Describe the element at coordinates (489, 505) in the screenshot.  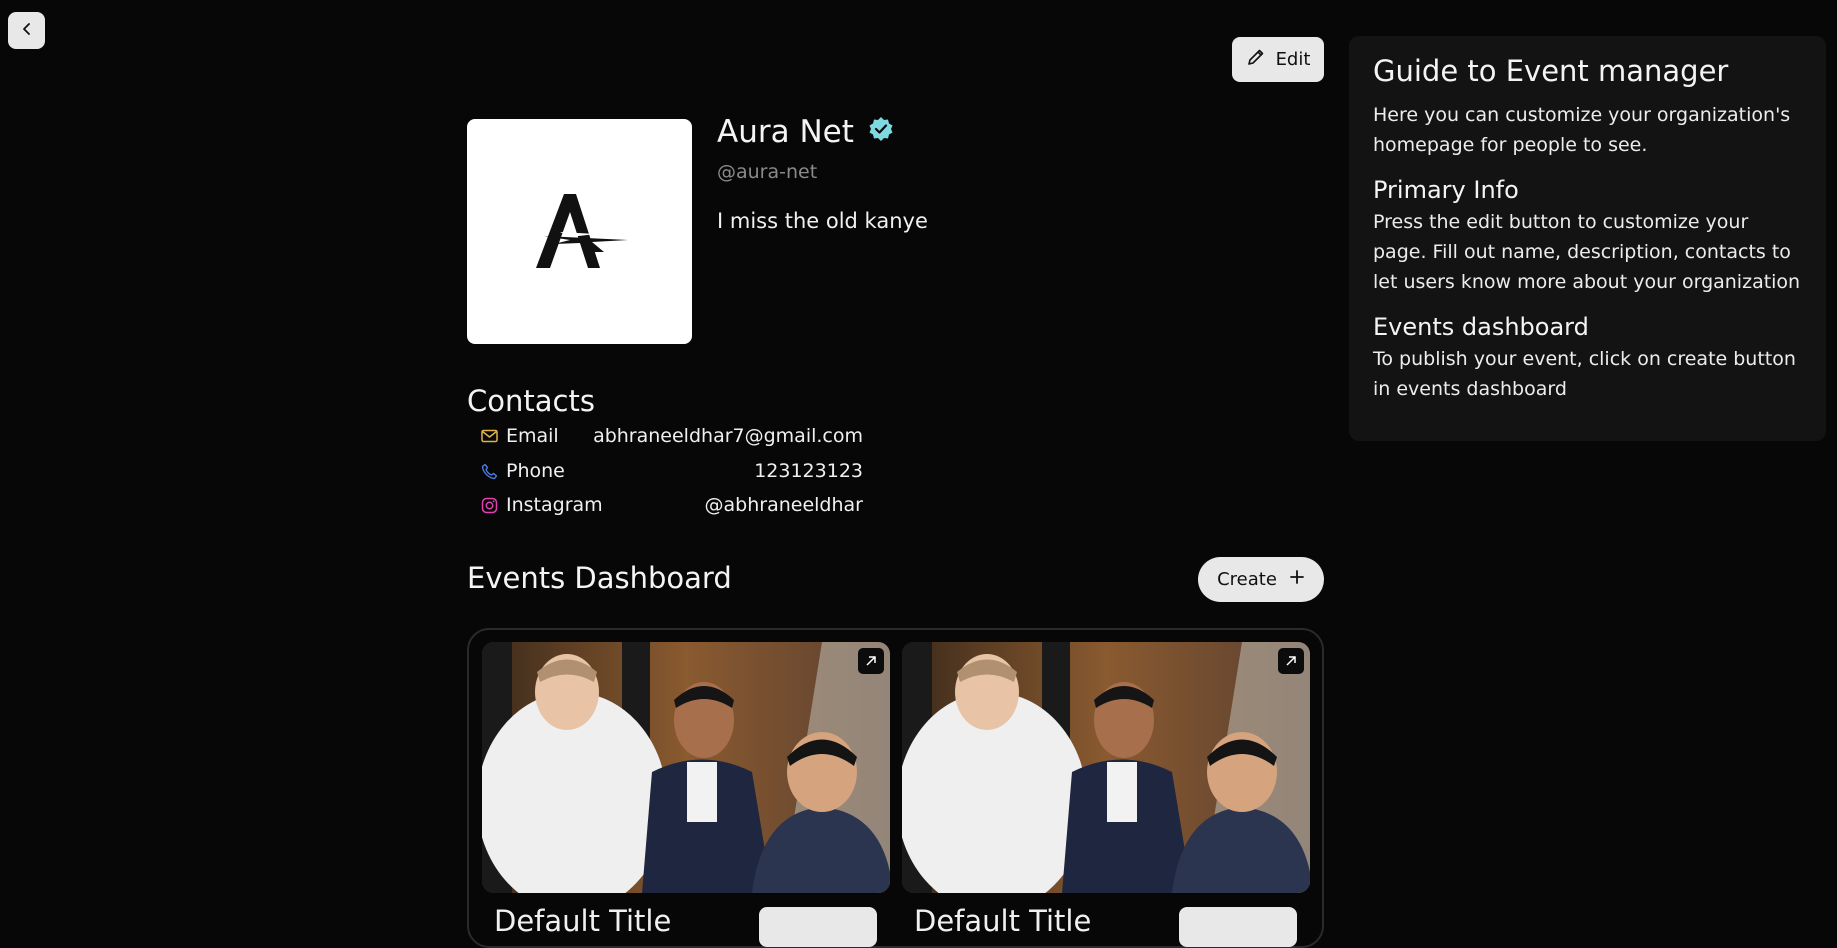
I see `instagram-icon` at that location.